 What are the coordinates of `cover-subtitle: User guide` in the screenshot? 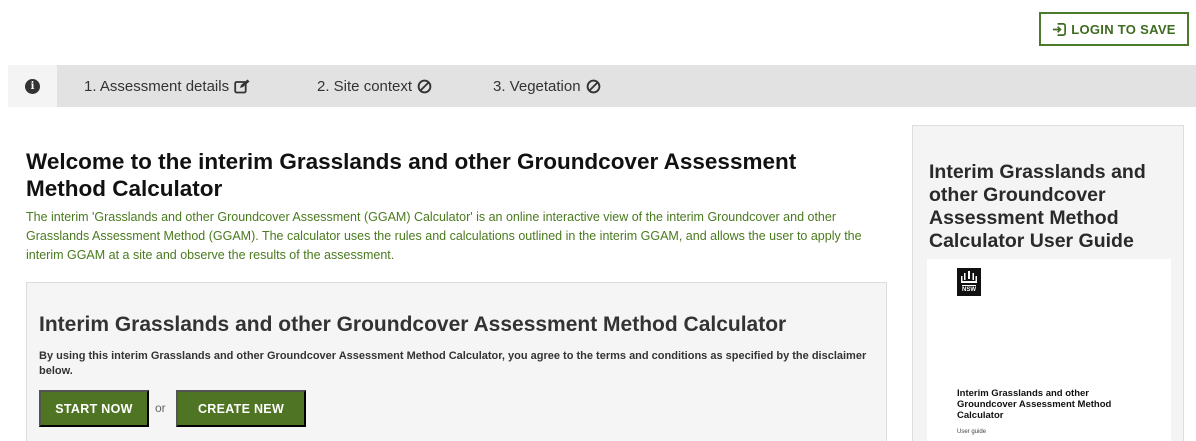 It's located at (972, 432).